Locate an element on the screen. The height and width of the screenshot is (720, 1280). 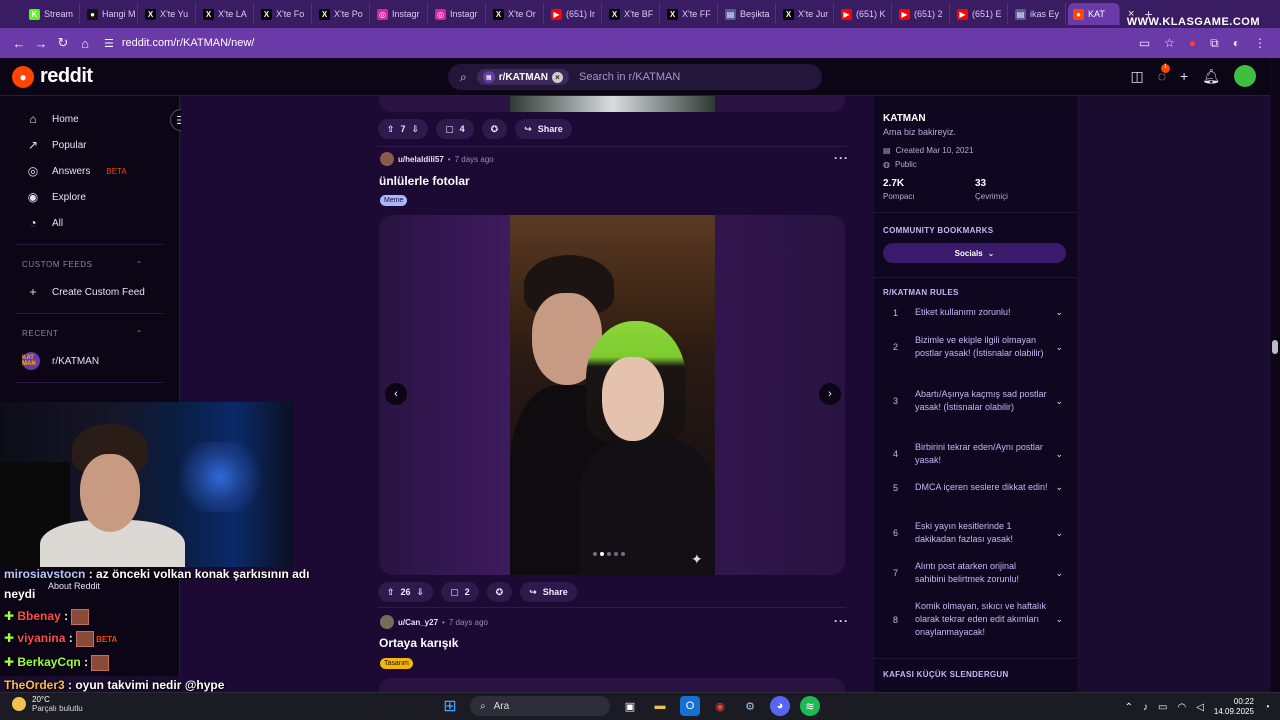
post-author: u/helaldili57 is located at coordinates (421, 159).